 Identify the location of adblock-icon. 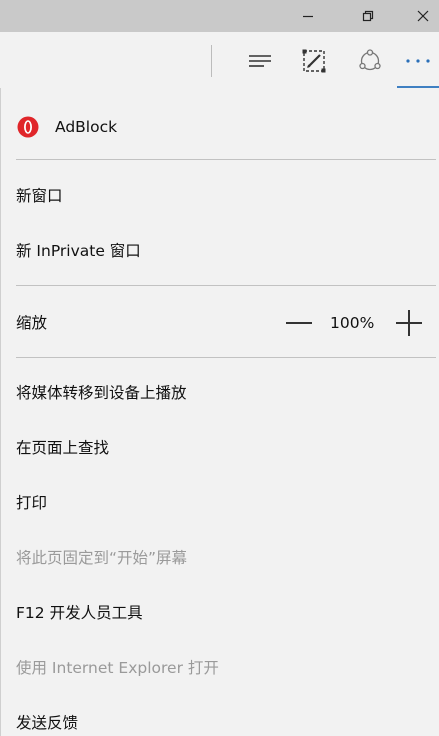
(28, 127).